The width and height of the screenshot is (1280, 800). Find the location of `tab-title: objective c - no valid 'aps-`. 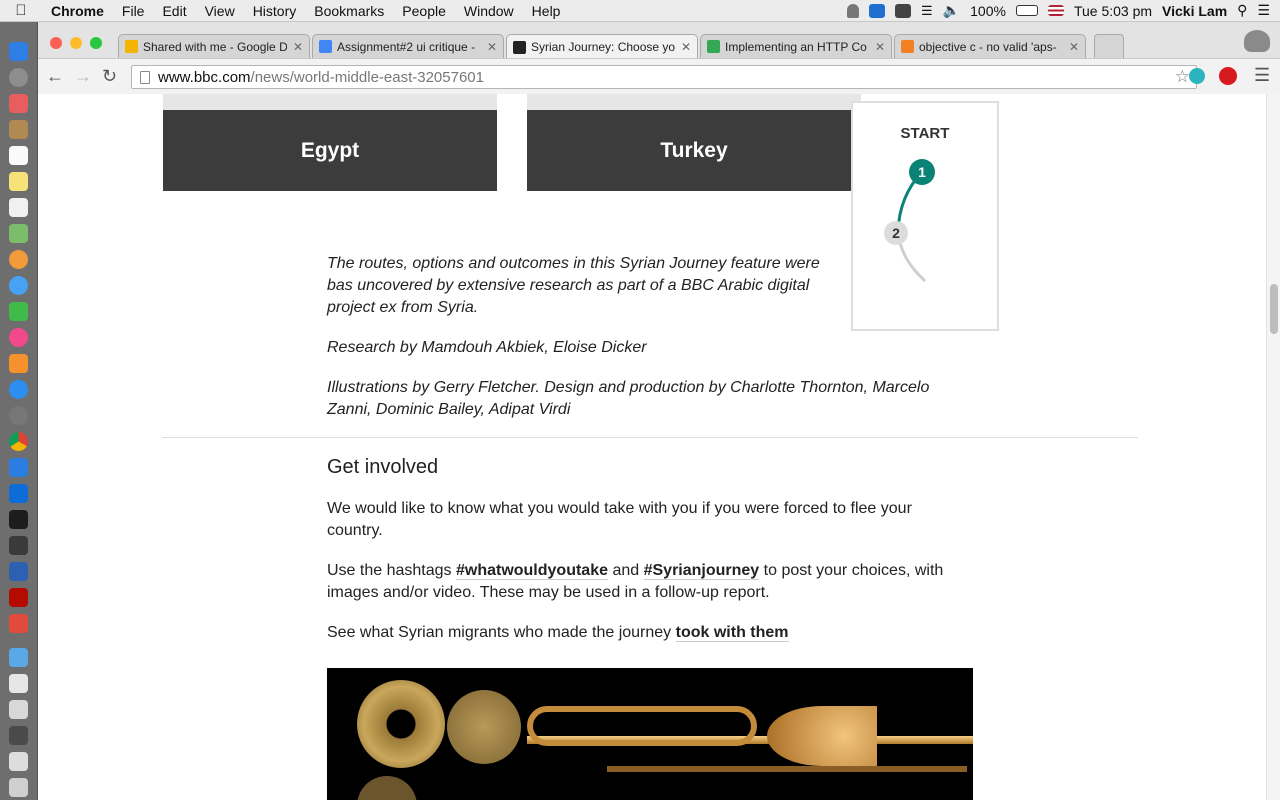

tab-title: objective c - no valid 'aps- is located at coordinates (988, 46).